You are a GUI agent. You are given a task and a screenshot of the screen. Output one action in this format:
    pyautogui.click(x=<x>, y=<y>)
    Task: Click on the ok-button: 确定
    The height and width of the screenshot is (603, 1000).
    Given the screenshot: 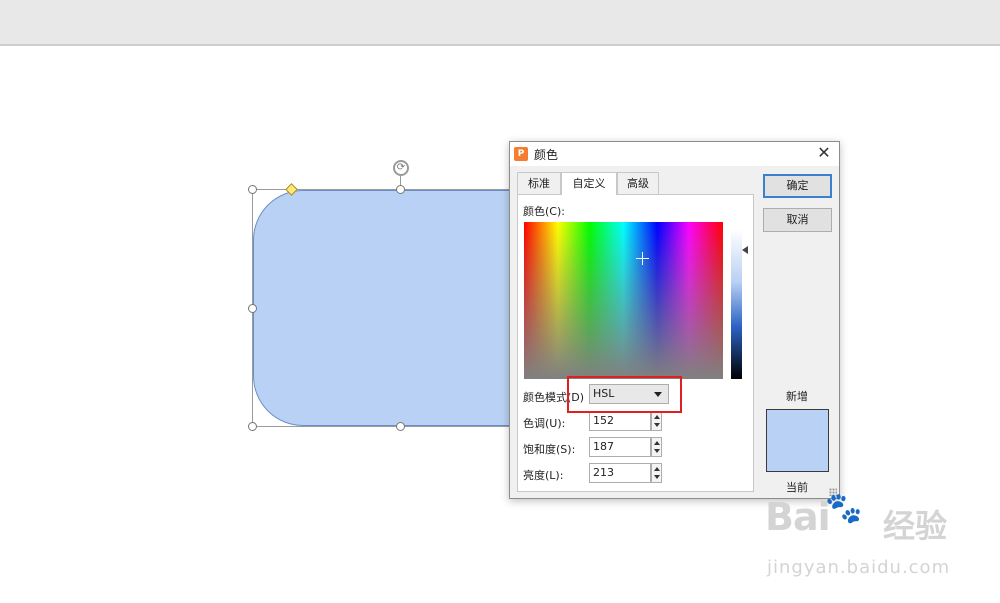 What is the action you would take?
    pyautogui.click(x=797, y=186)
    